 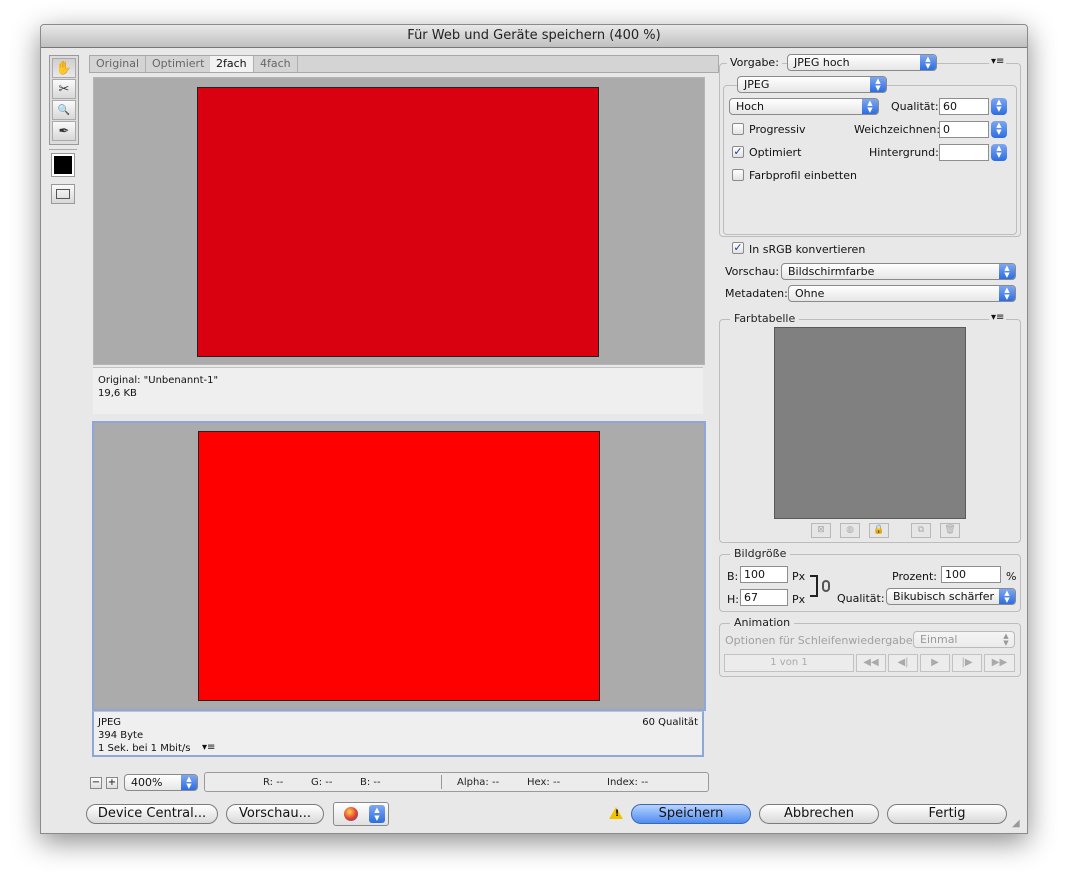 I want to click on optimized-image, so click(x=399, y=566).